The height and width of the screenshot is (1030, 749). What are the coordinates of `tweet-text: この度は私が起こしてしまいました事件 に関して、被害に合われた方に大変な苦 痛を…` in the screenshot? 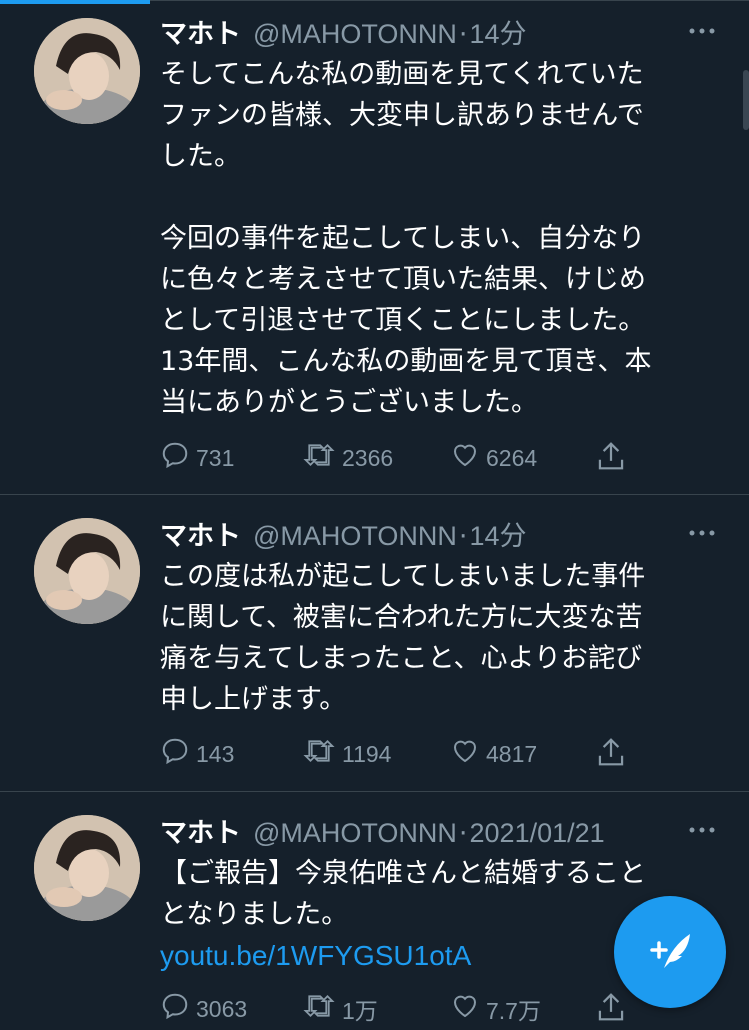 It's located at (435, 638).